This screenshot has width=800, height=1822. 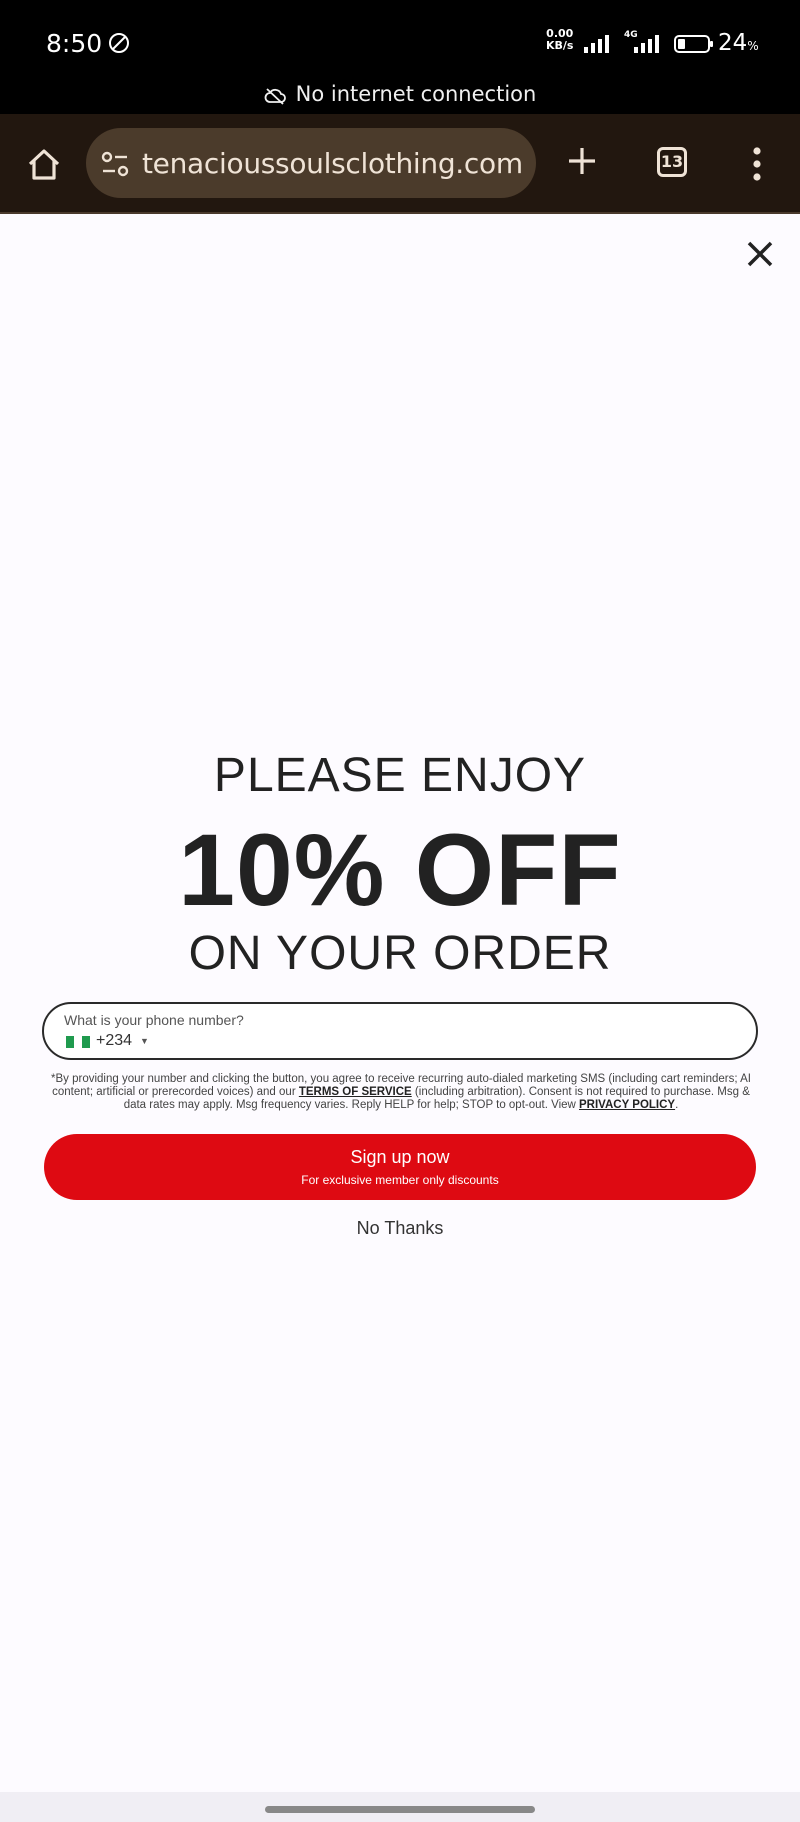 What do you see at coordinates (400, 1180) in the screenshot?
I see `sign-up-sublabel: For exclusive member only discounts` at bounding box center [400, 1180].